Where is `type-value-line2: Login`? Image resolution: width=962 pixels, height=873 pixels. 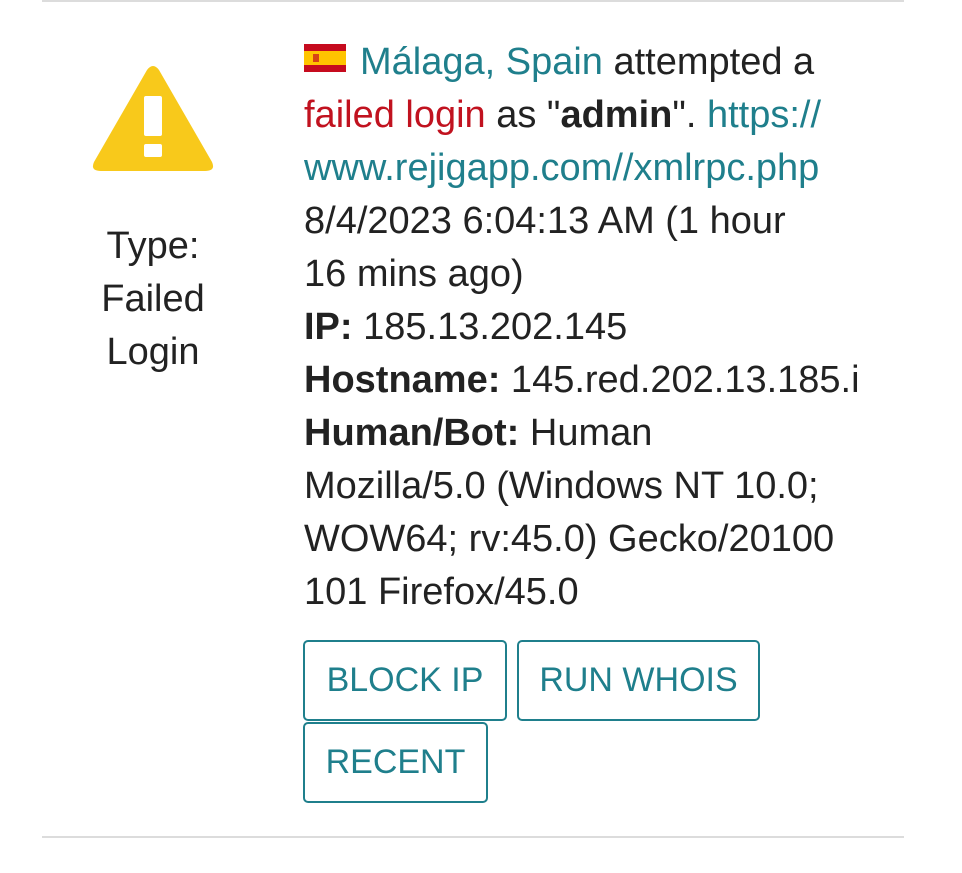 type-value-line2: Login is located at coordinates (153, 352).